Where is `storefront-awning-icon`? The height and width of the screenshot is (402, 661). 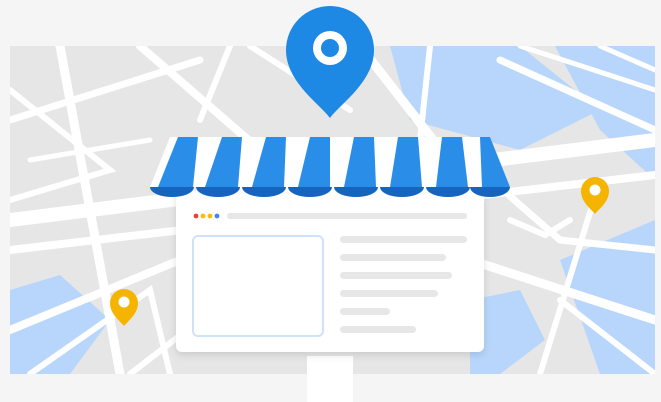
storefront-awning-icon is located at coordinates (330, 167).